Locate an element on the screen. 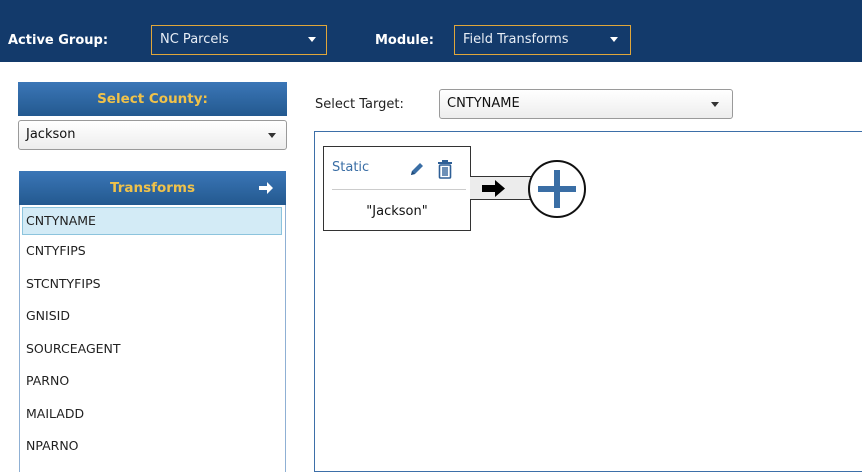 The width and height of the screenshot is (862, 472). list-item-gnisid: GNISID is located at coordinates (152, 316).